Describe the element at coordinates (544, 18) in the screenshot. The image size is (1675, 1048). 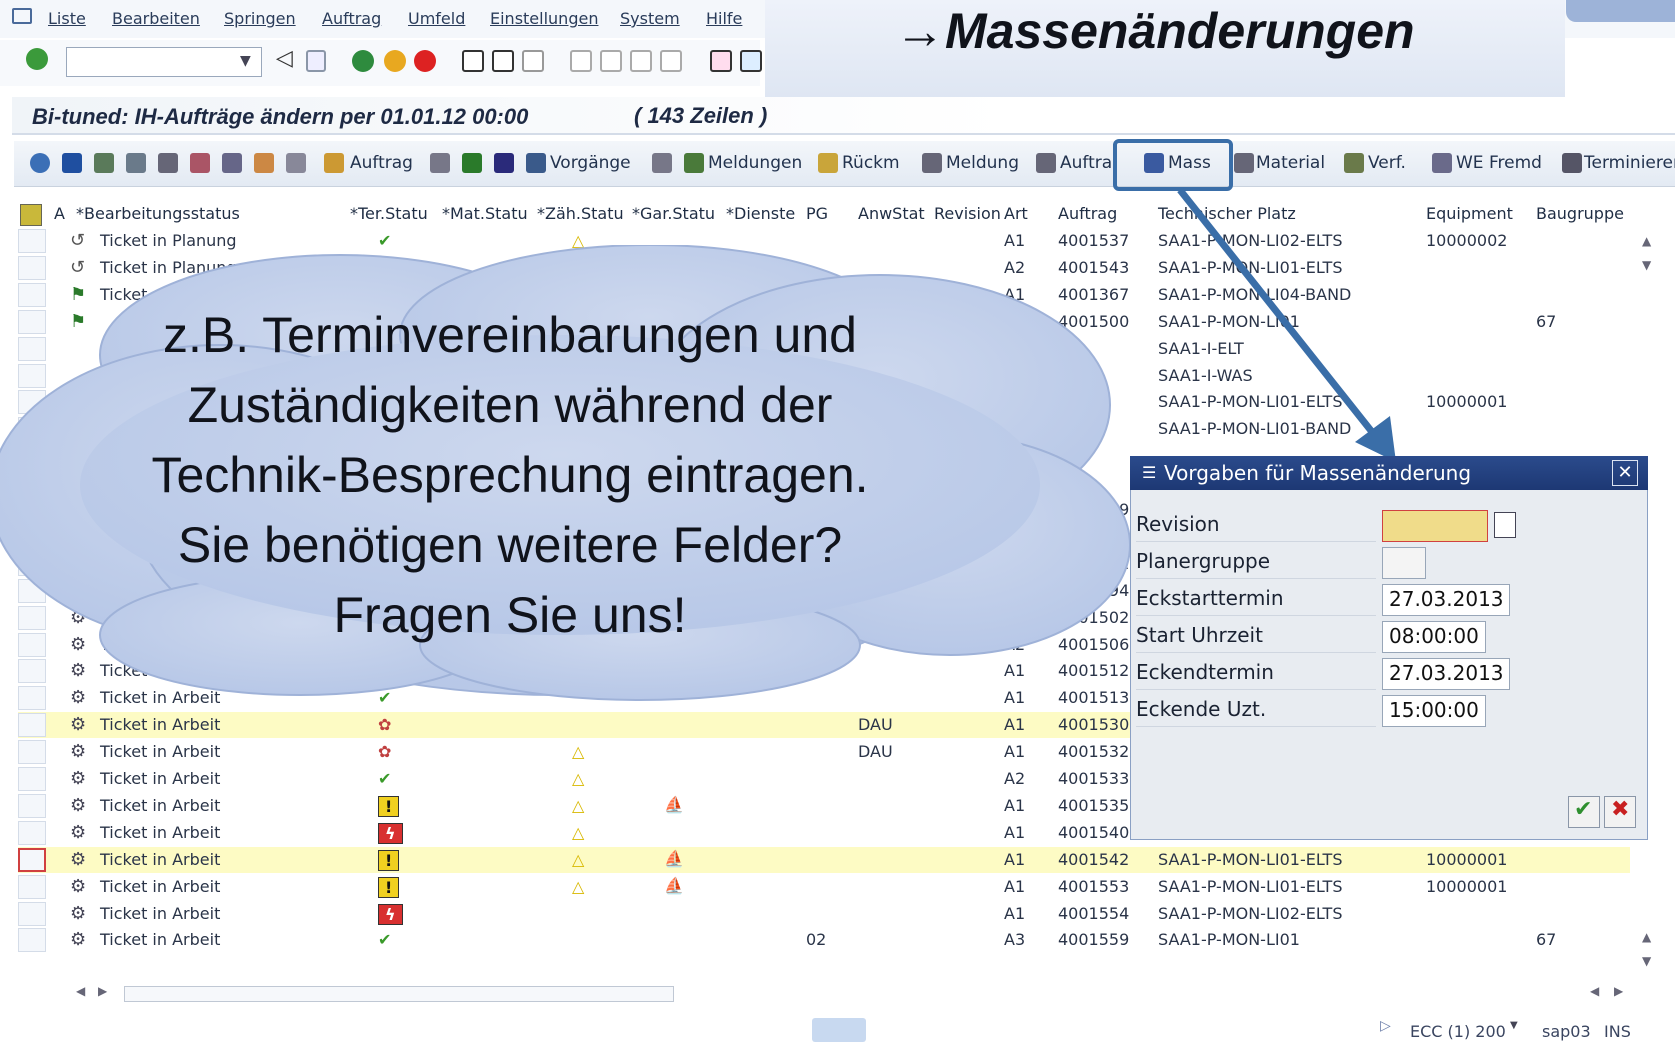
I see `menu-einstellungen: Einstellungen` at that location.